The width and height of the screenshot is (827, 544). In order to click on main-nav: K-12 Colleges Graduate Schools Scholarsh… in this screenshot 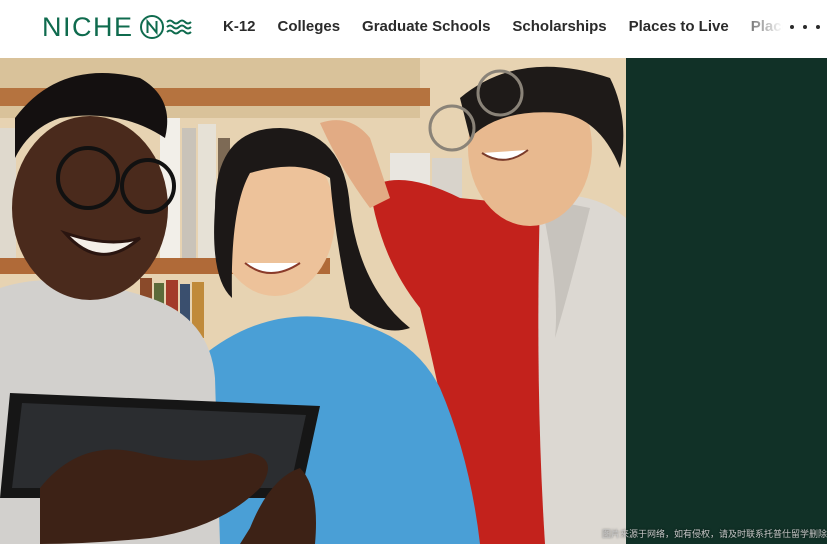, I will do `click(502, 26)`.